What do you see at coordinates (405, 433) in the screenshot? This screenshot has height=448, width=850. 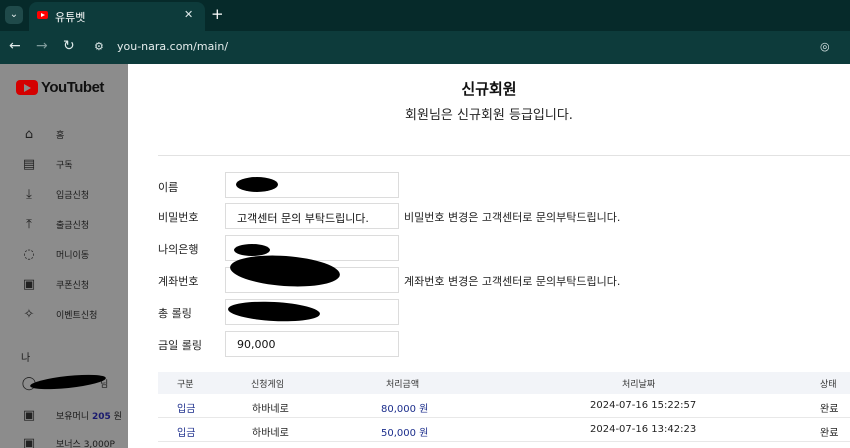 I see `amount-cell: 50,000 원` at bounding box center [405, 433].